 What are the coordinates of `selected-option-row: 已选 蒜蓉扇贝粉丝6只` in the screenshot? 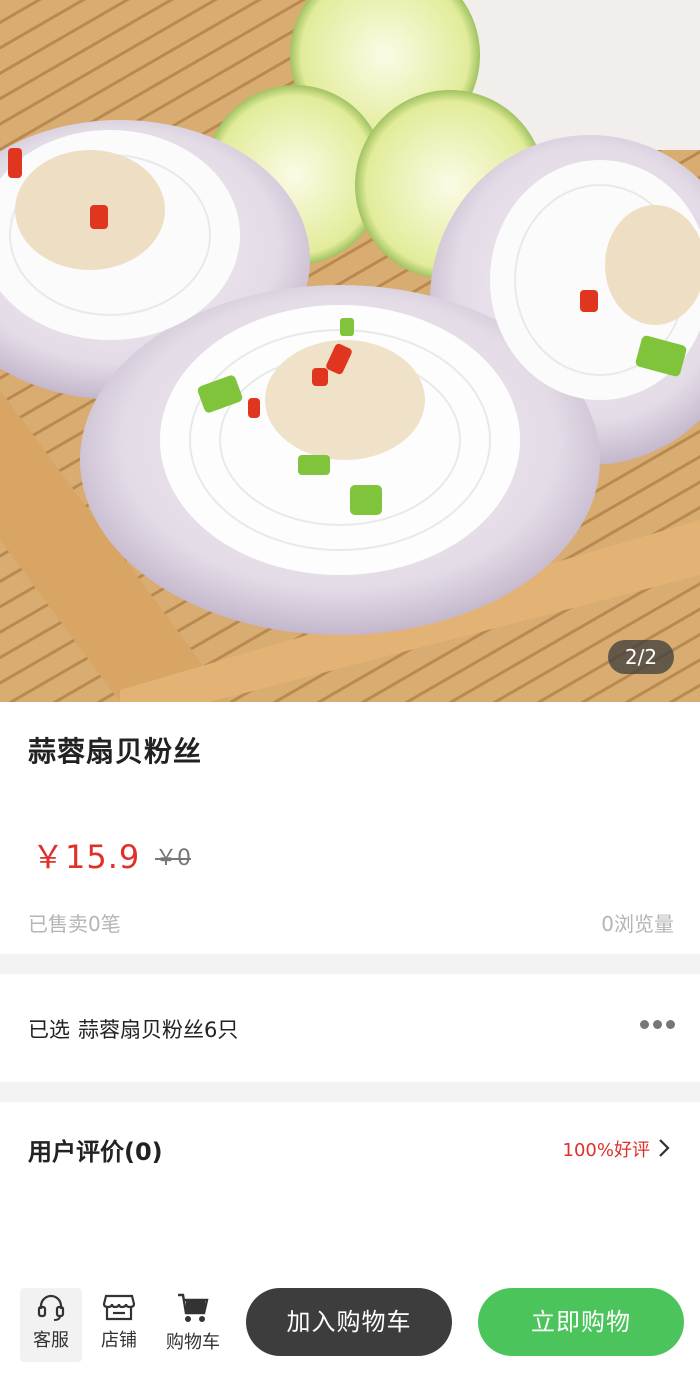 It's located at (350, 1028).